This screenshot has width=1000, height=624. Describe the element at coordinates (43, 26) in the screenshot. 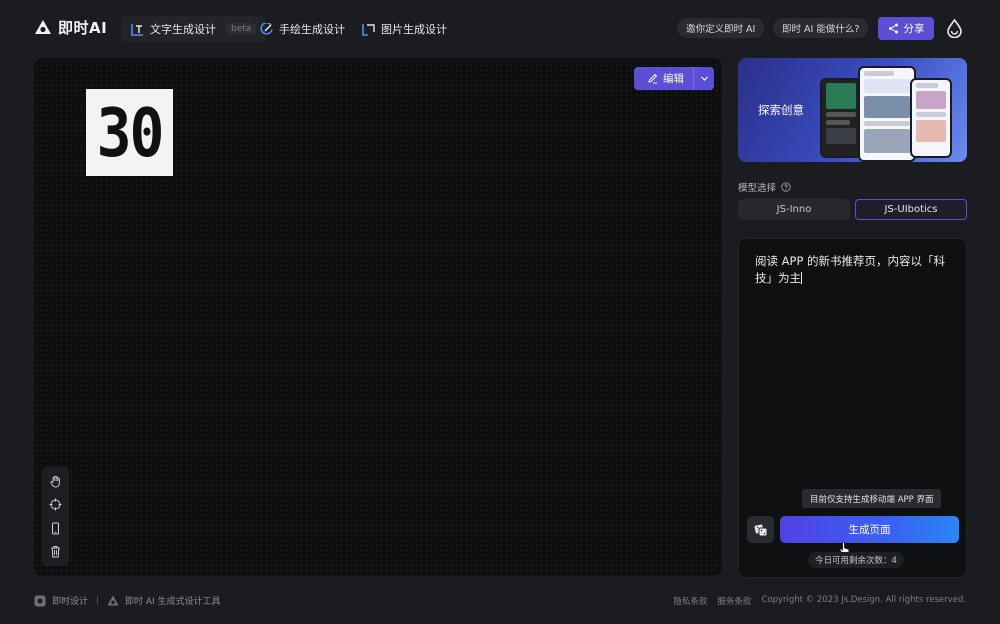

I see `brand-logo-icon` at that location.